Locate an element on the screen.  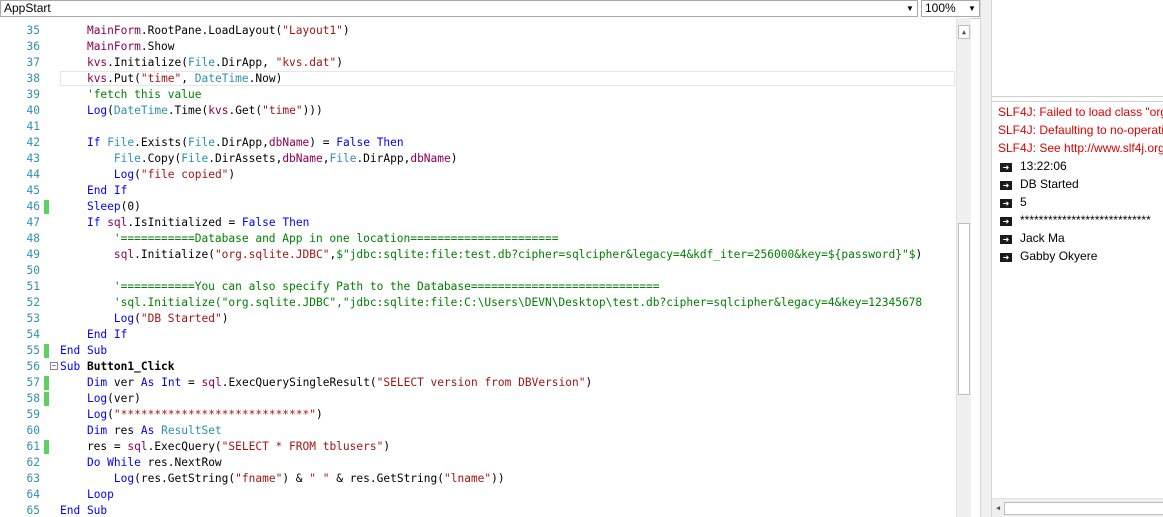
code-text: Log("DB Started") is located at coordinates (144, 319).